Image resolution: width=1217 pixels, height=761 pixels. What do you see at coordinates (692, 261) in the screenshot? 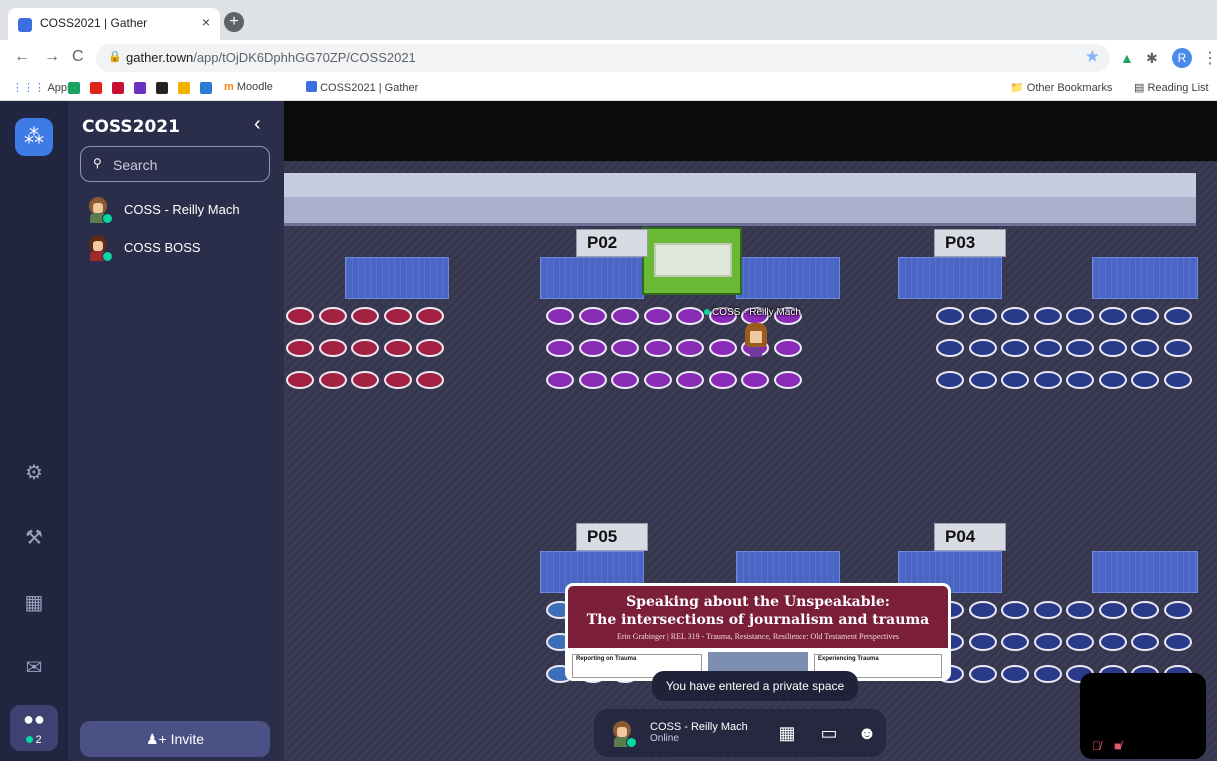
I see `presentation-screen` at bounding box center [692, 261].